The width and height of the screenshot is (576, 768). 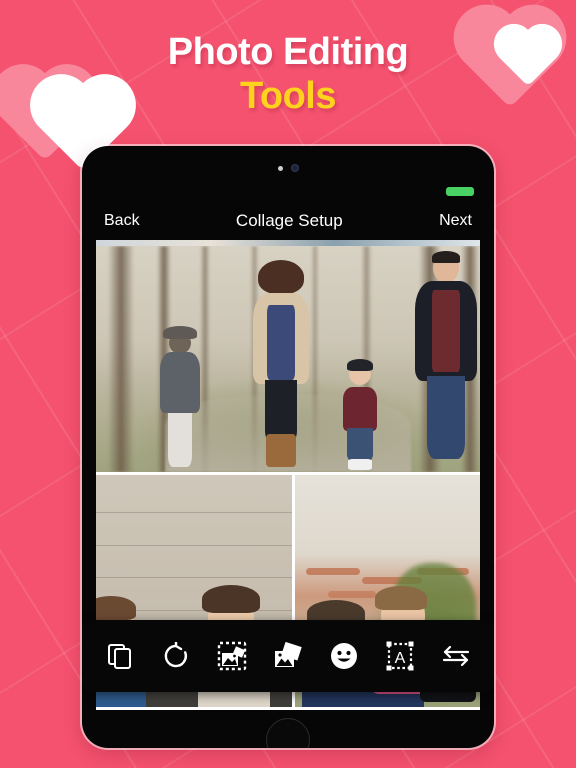 I want to click on front-camera-icon, so click(x=294, y=168).